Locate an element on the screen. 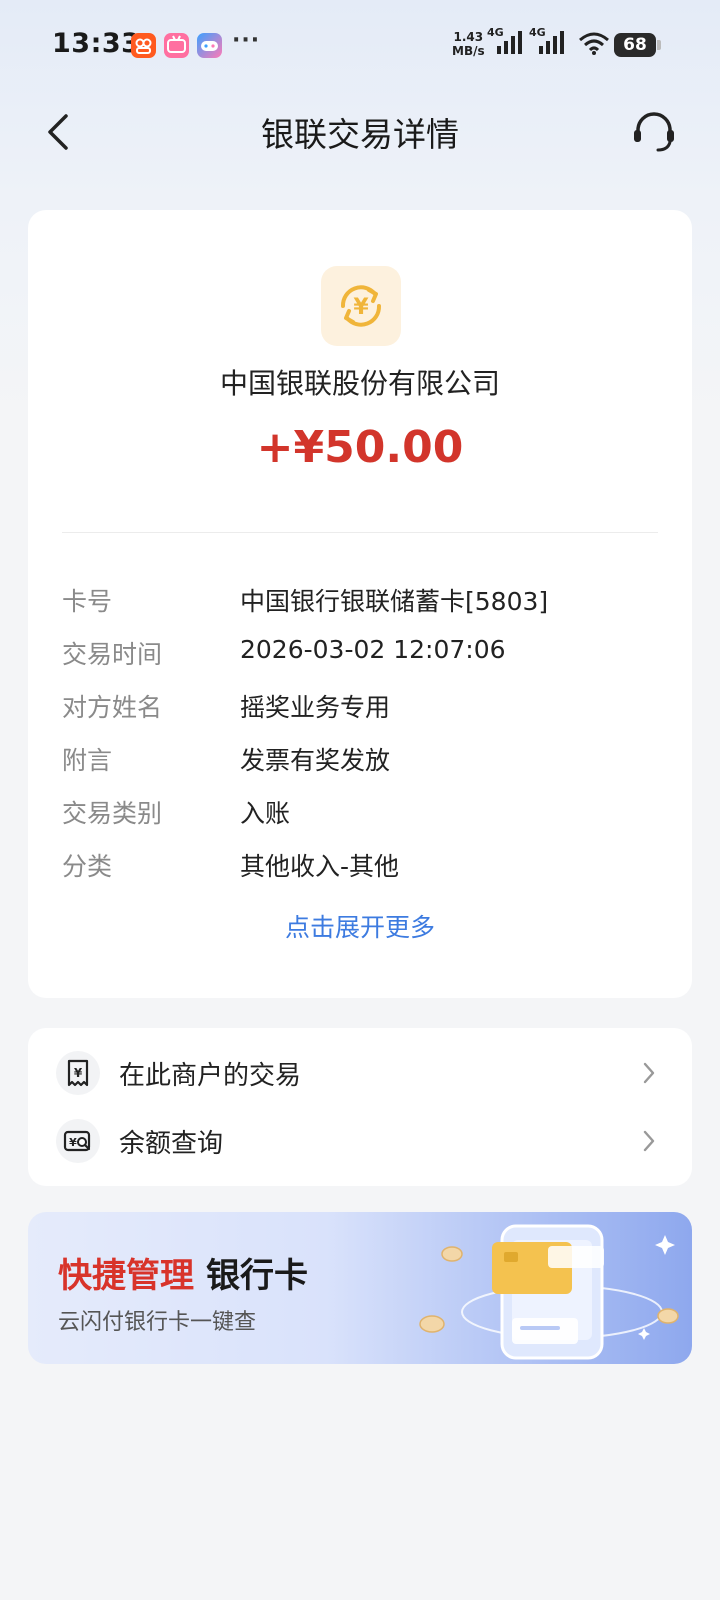  merchant-transactions-item: ¥ 在此商户的交易 is located at coordinates (360, 1073).